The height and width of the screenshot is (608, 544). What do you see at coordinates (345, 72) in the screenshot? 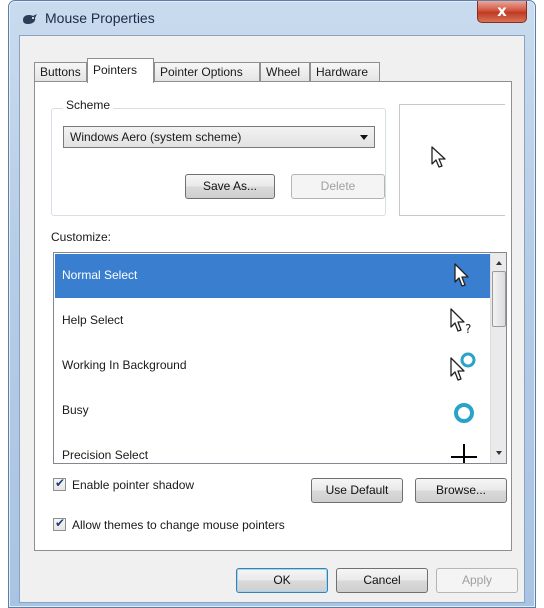
I see `tab-hardware: Hardware` at bounding box center [345, 72].